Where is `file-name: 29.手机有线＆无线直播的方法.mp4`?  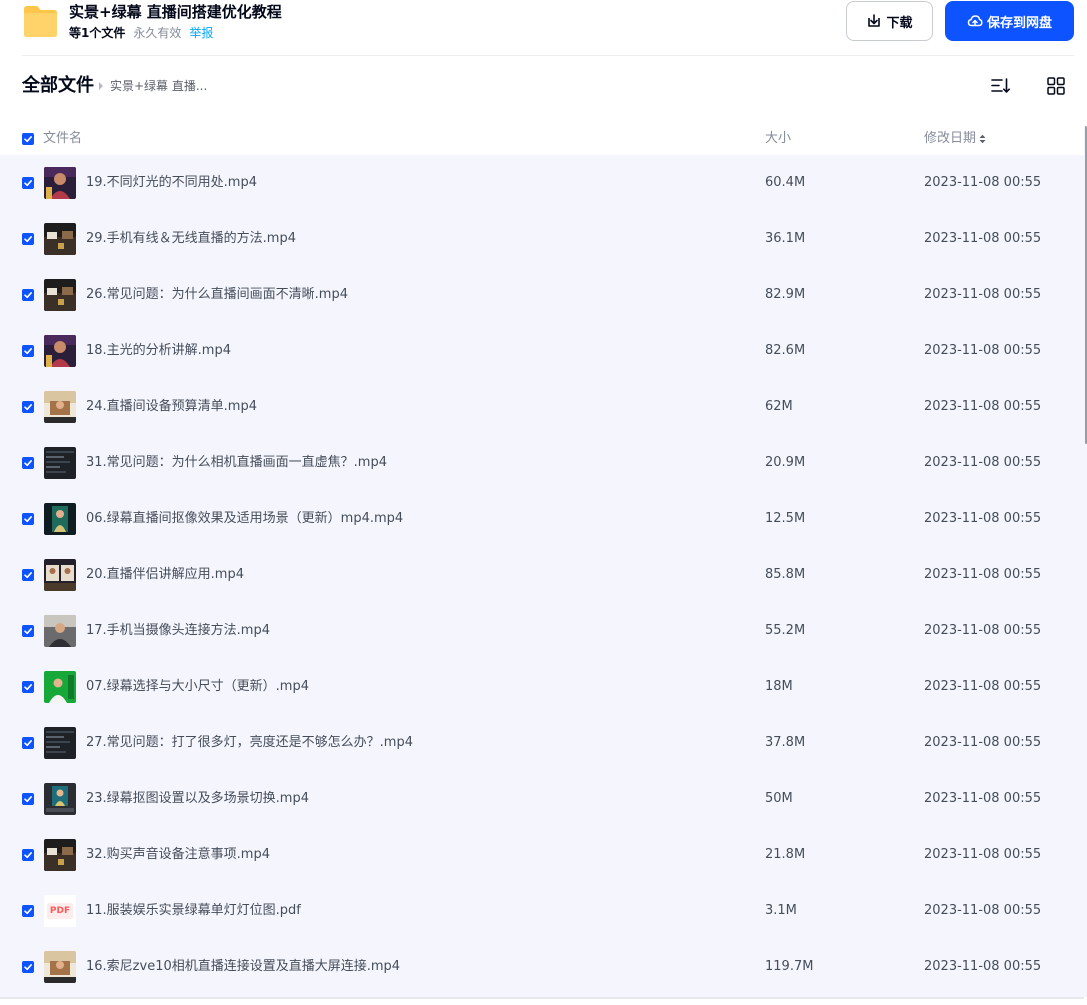
file-name: 29.手机有线＆无线直播的方法.mp4 is located at coordinates (191, 239).